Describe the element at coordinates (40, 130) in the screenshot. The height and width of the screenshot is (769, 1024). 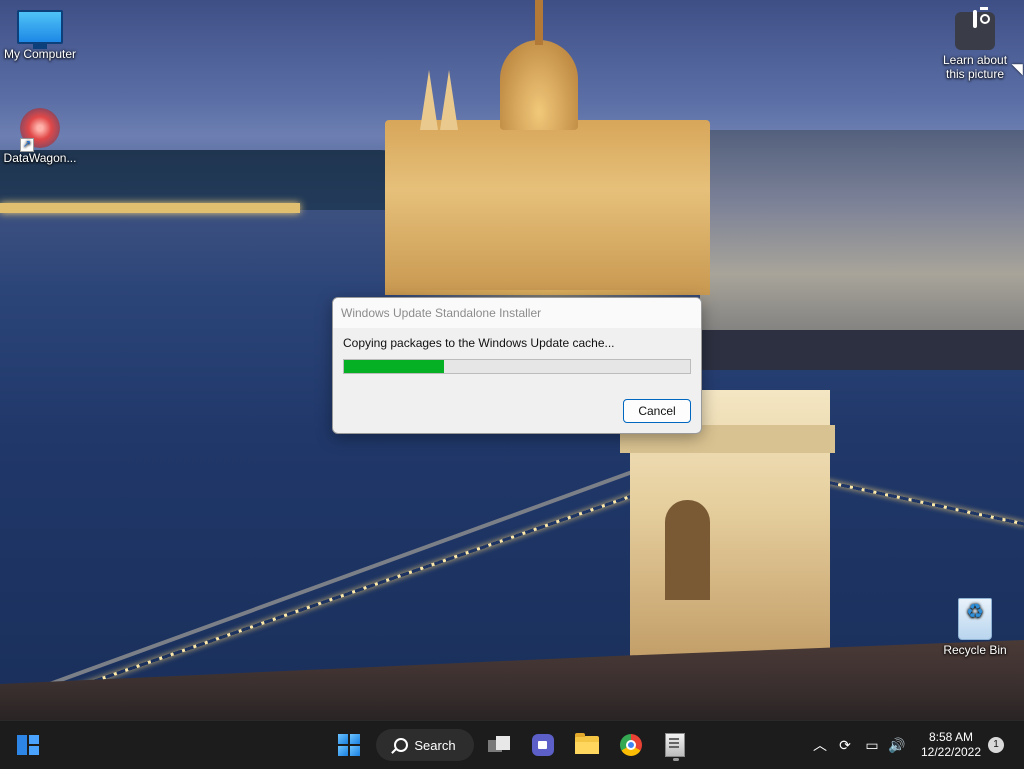
I see `datawagon-icon: ↗` at that location.